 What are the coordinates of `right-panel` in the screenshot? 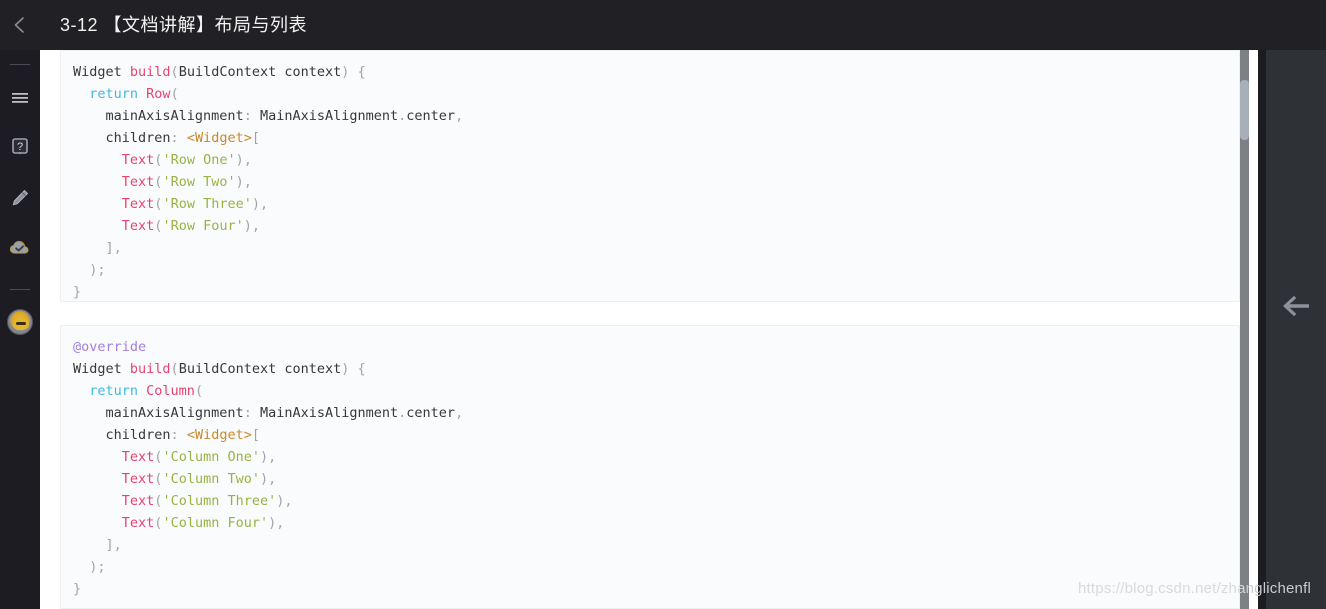 It's located at (1296, 329).